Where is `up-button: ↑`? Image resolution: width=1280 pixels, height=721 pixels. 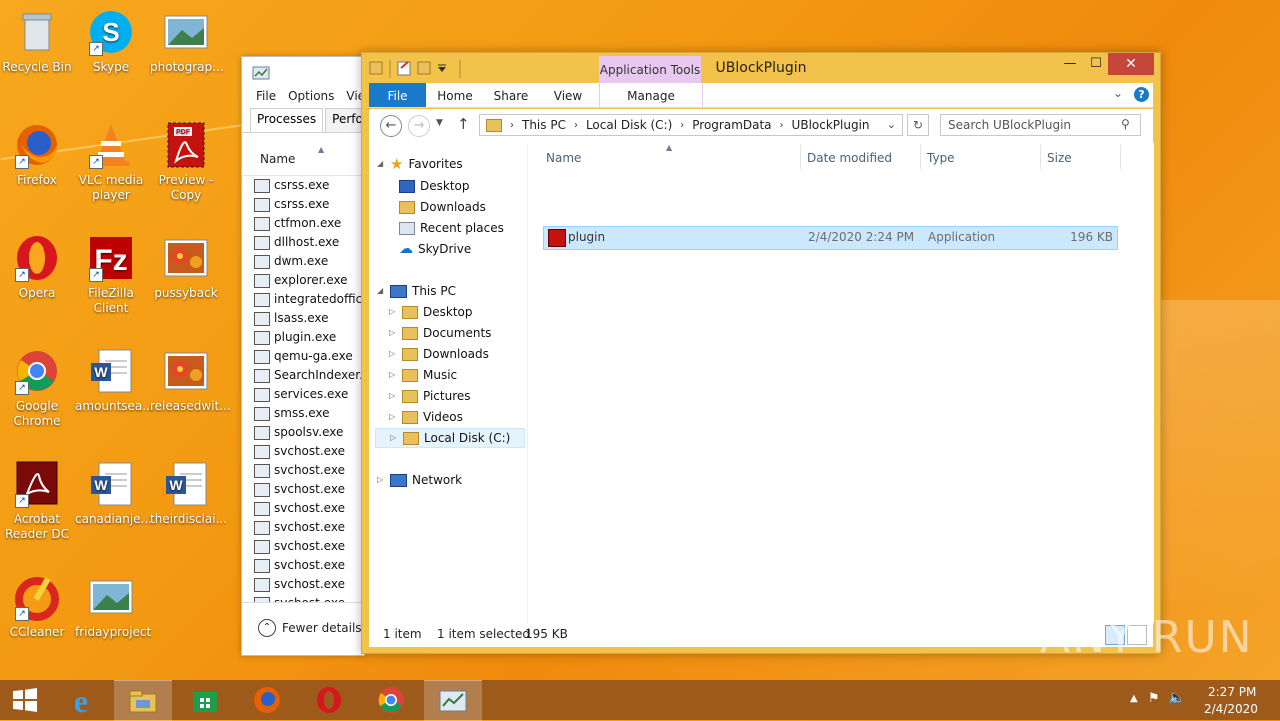
up-button: ↑ is located at coordinates (463, 124).